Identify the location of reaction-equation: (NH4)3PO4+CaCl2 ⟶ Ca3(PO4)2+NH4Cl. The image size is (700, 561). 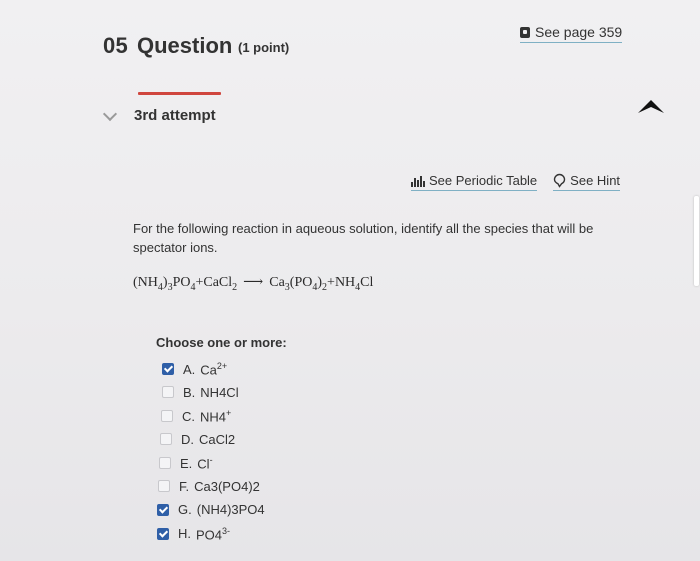
(253, 284).